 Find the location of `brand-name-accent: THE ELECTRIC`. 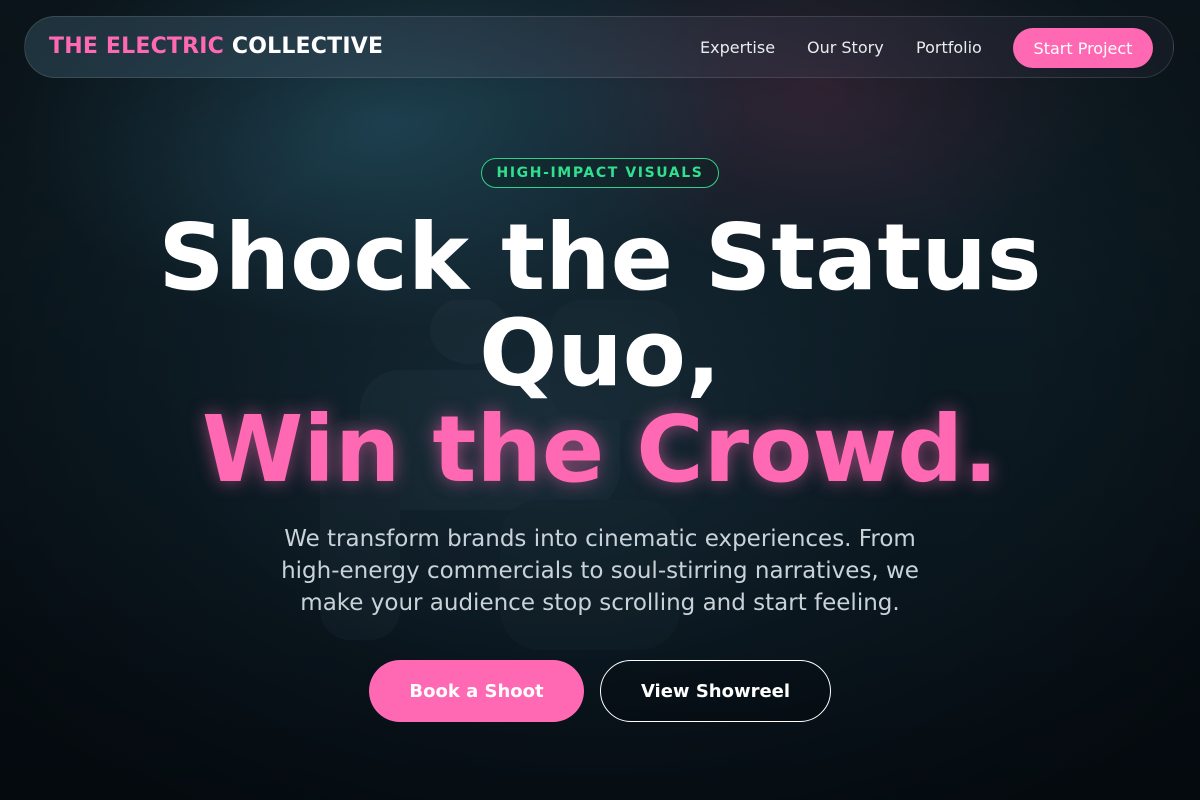

brand-name-accent: THE ELECTRIC is located at coordinates (137, 46).